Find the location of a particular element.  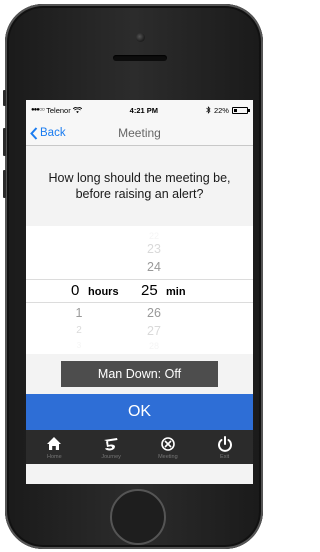

picker-selection-bottom-line is located at coordinates (139, 302).